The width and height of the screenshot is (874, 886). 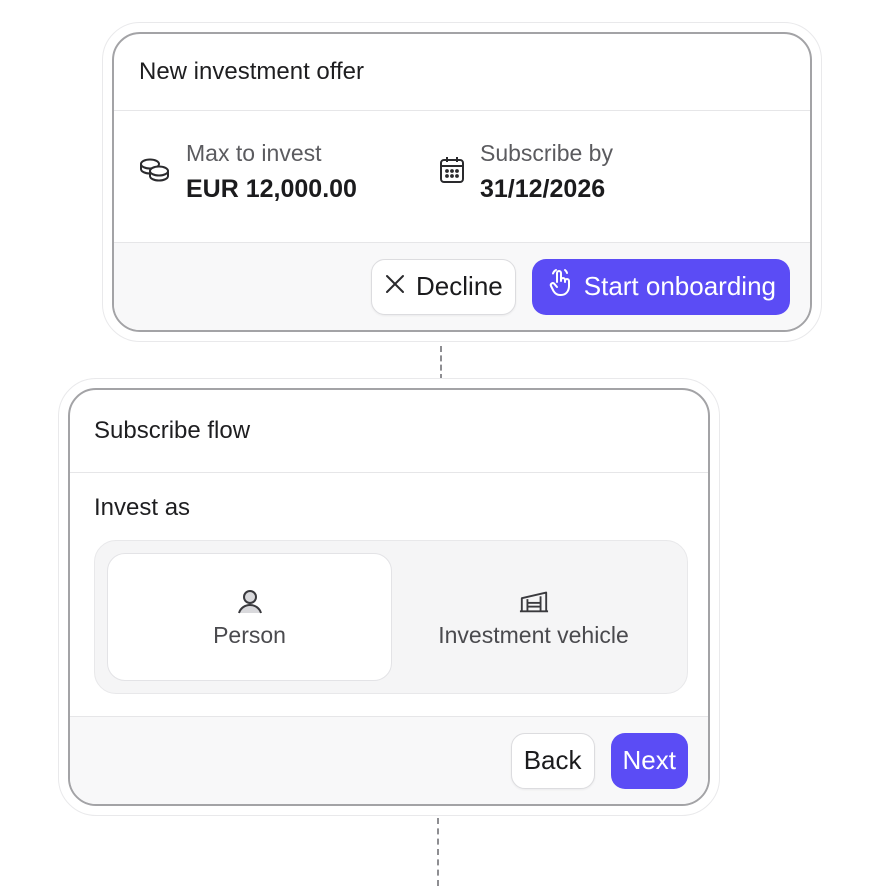 I want to click on person-icon, so click(x=250, y=601).